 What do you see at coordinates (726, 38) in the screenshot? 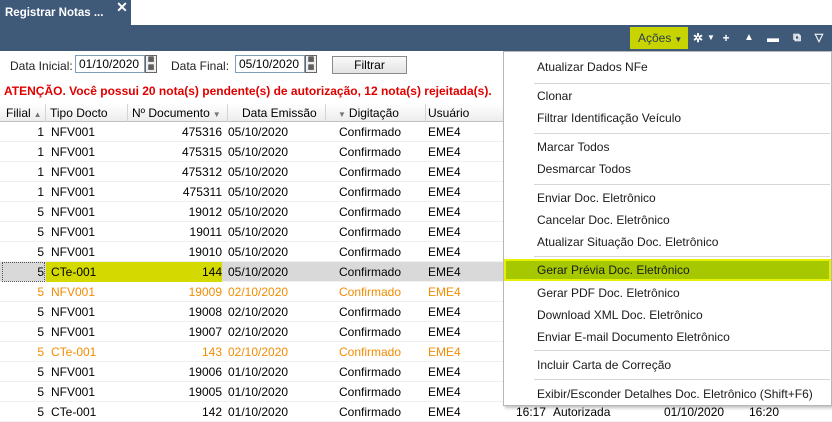
I see `add-icon: +` at bounding box center [726, 38].